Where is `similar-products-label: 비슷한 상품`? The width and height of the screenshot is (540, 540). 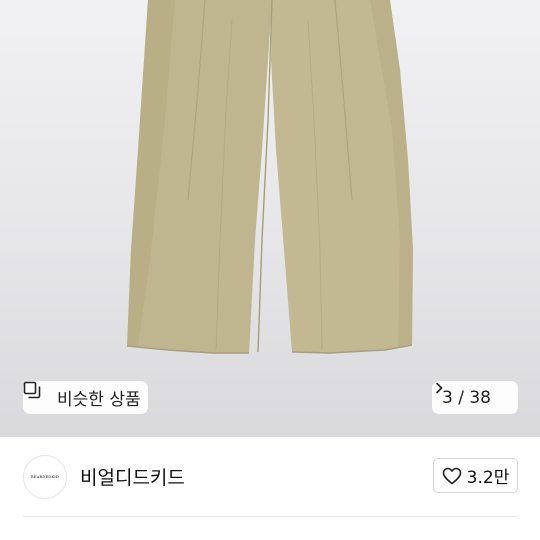 similar-products-label: 비슷한 상품 is located at coordinates (99, 400).